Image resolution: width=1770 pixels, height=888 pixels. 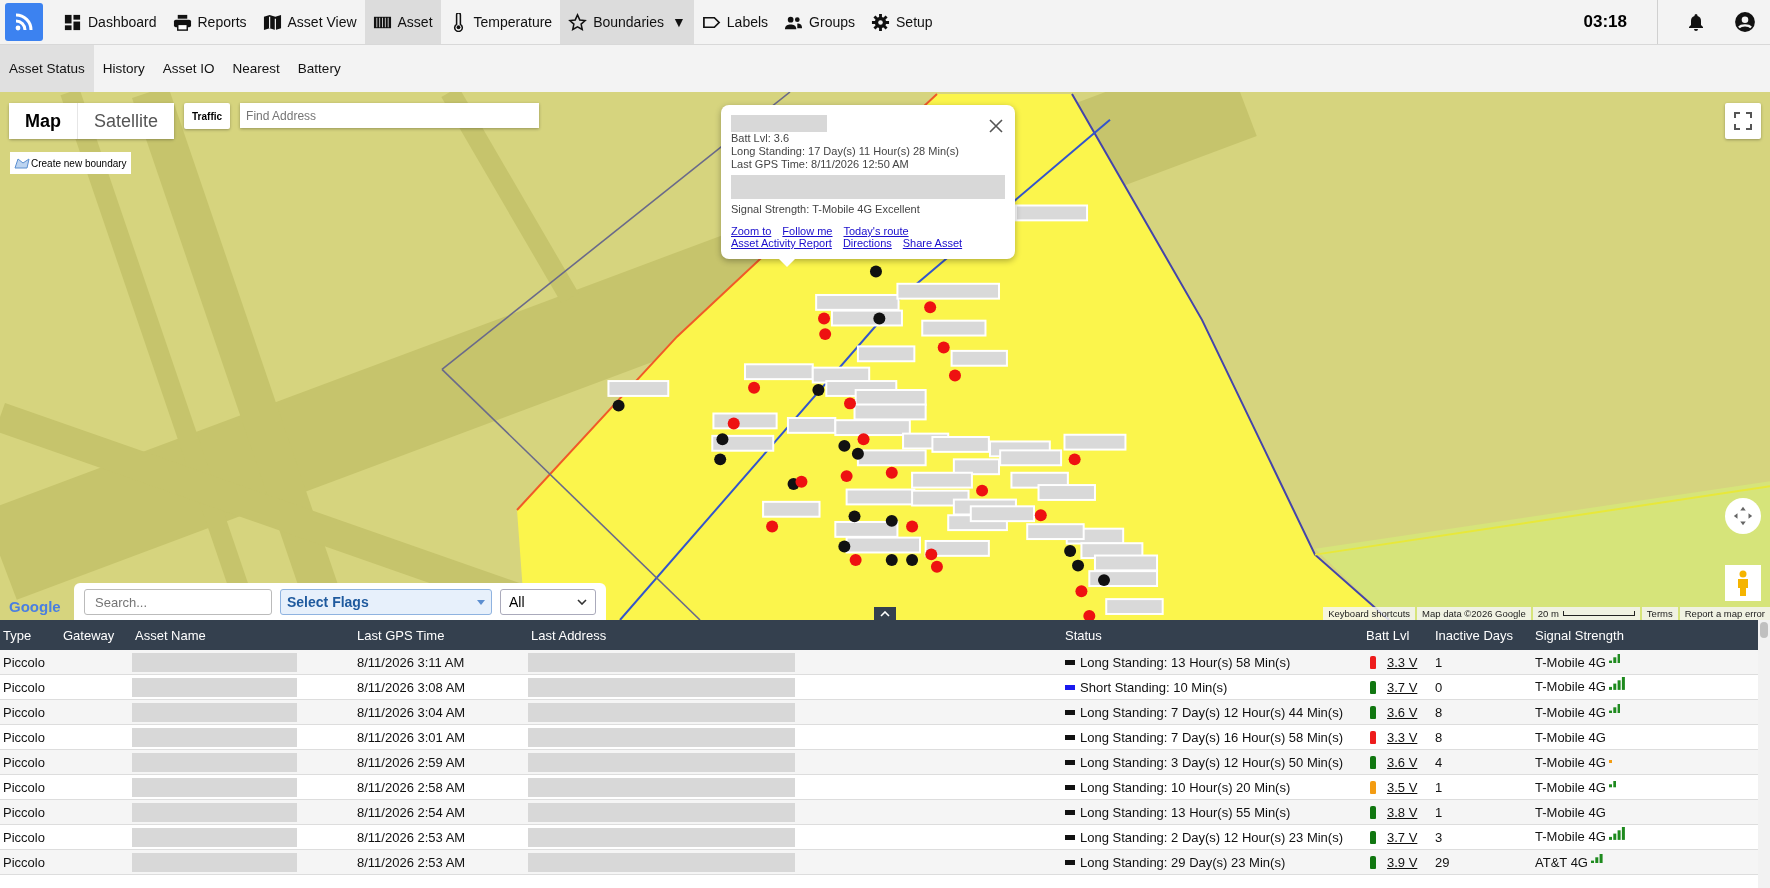 I want to click on close-button, so click(x=996, y=126).